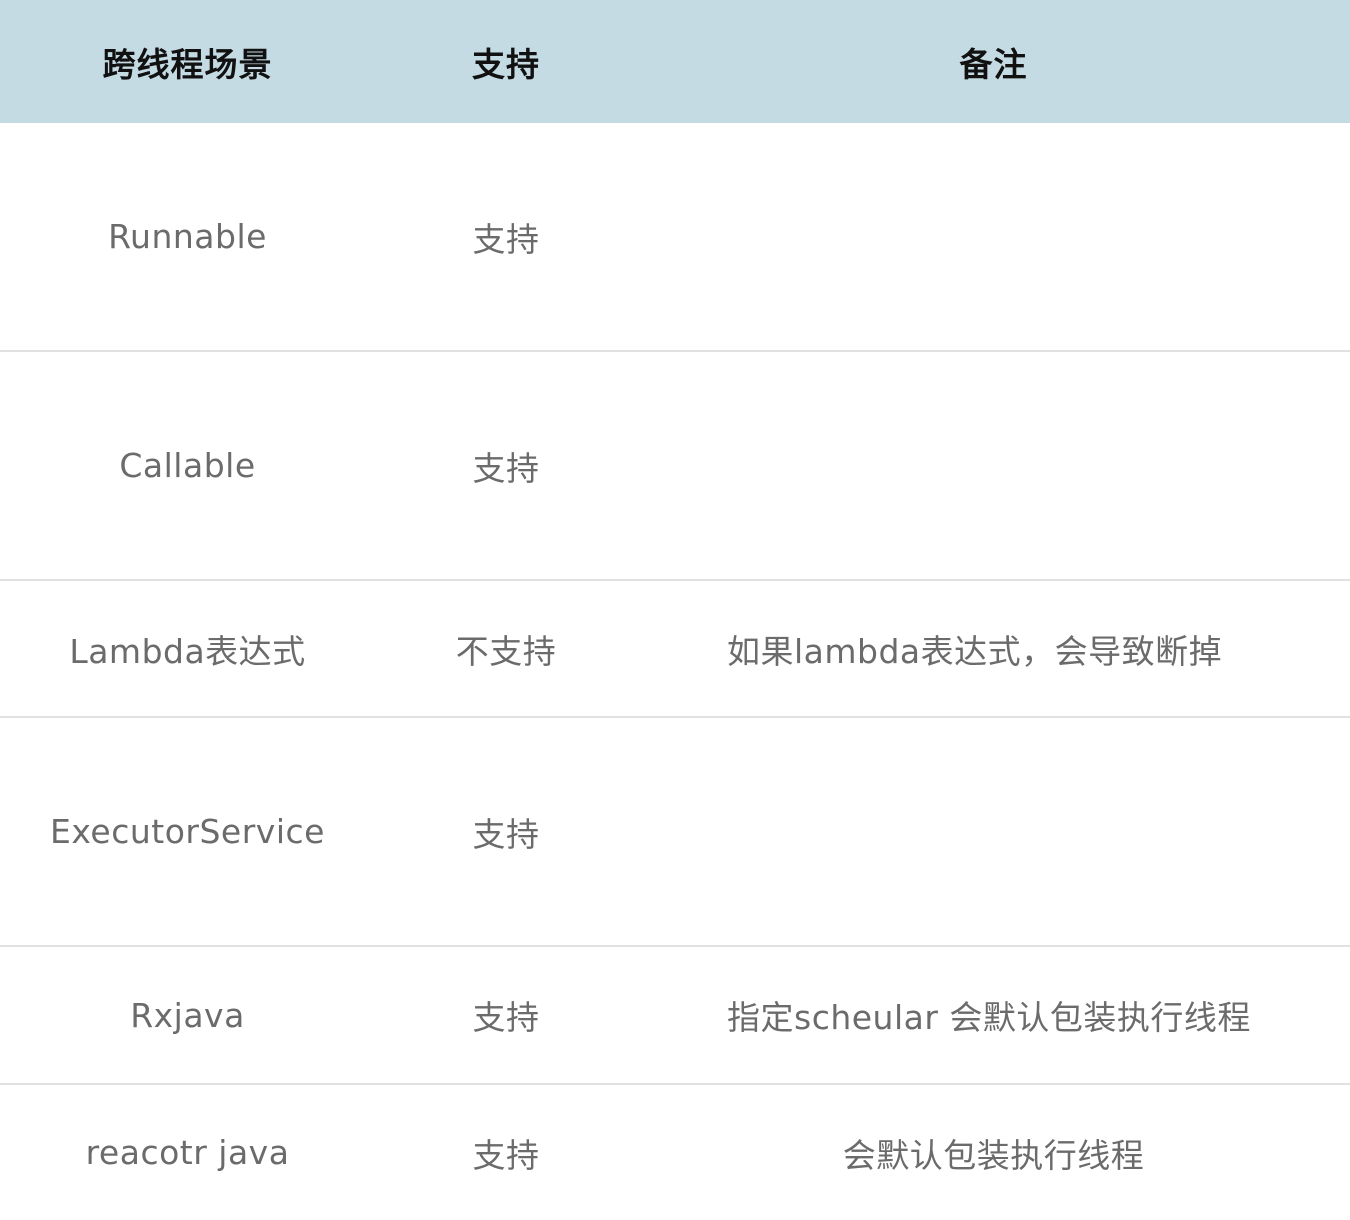 This screenshot has height=1220, width=1350. Describe the element at coordinates (187, 1152) in the screenshot. I see `row-scene: reacotr java` at that location.